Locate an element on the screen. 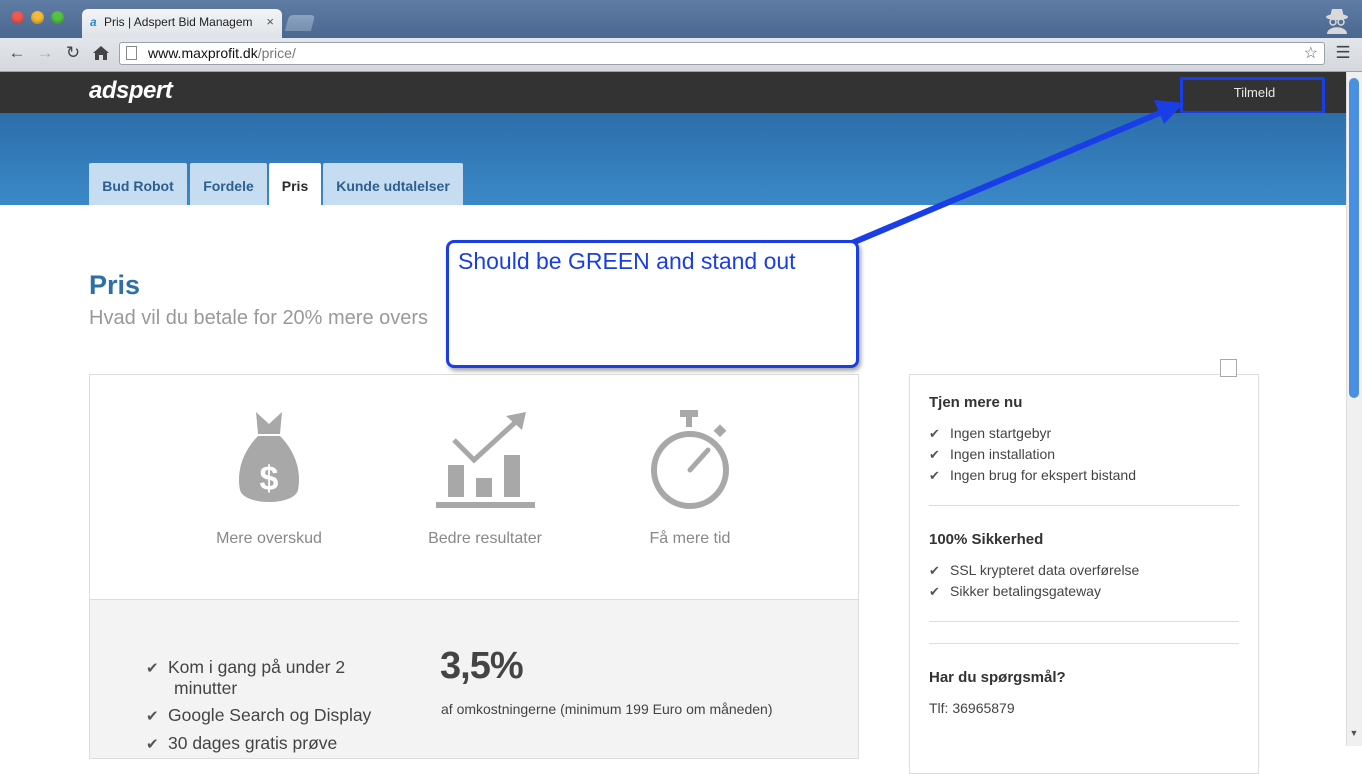 This screenshot has width=1362, height=774. sidebar-heading: Tjen mere nu is located at coordinates (976, 402).